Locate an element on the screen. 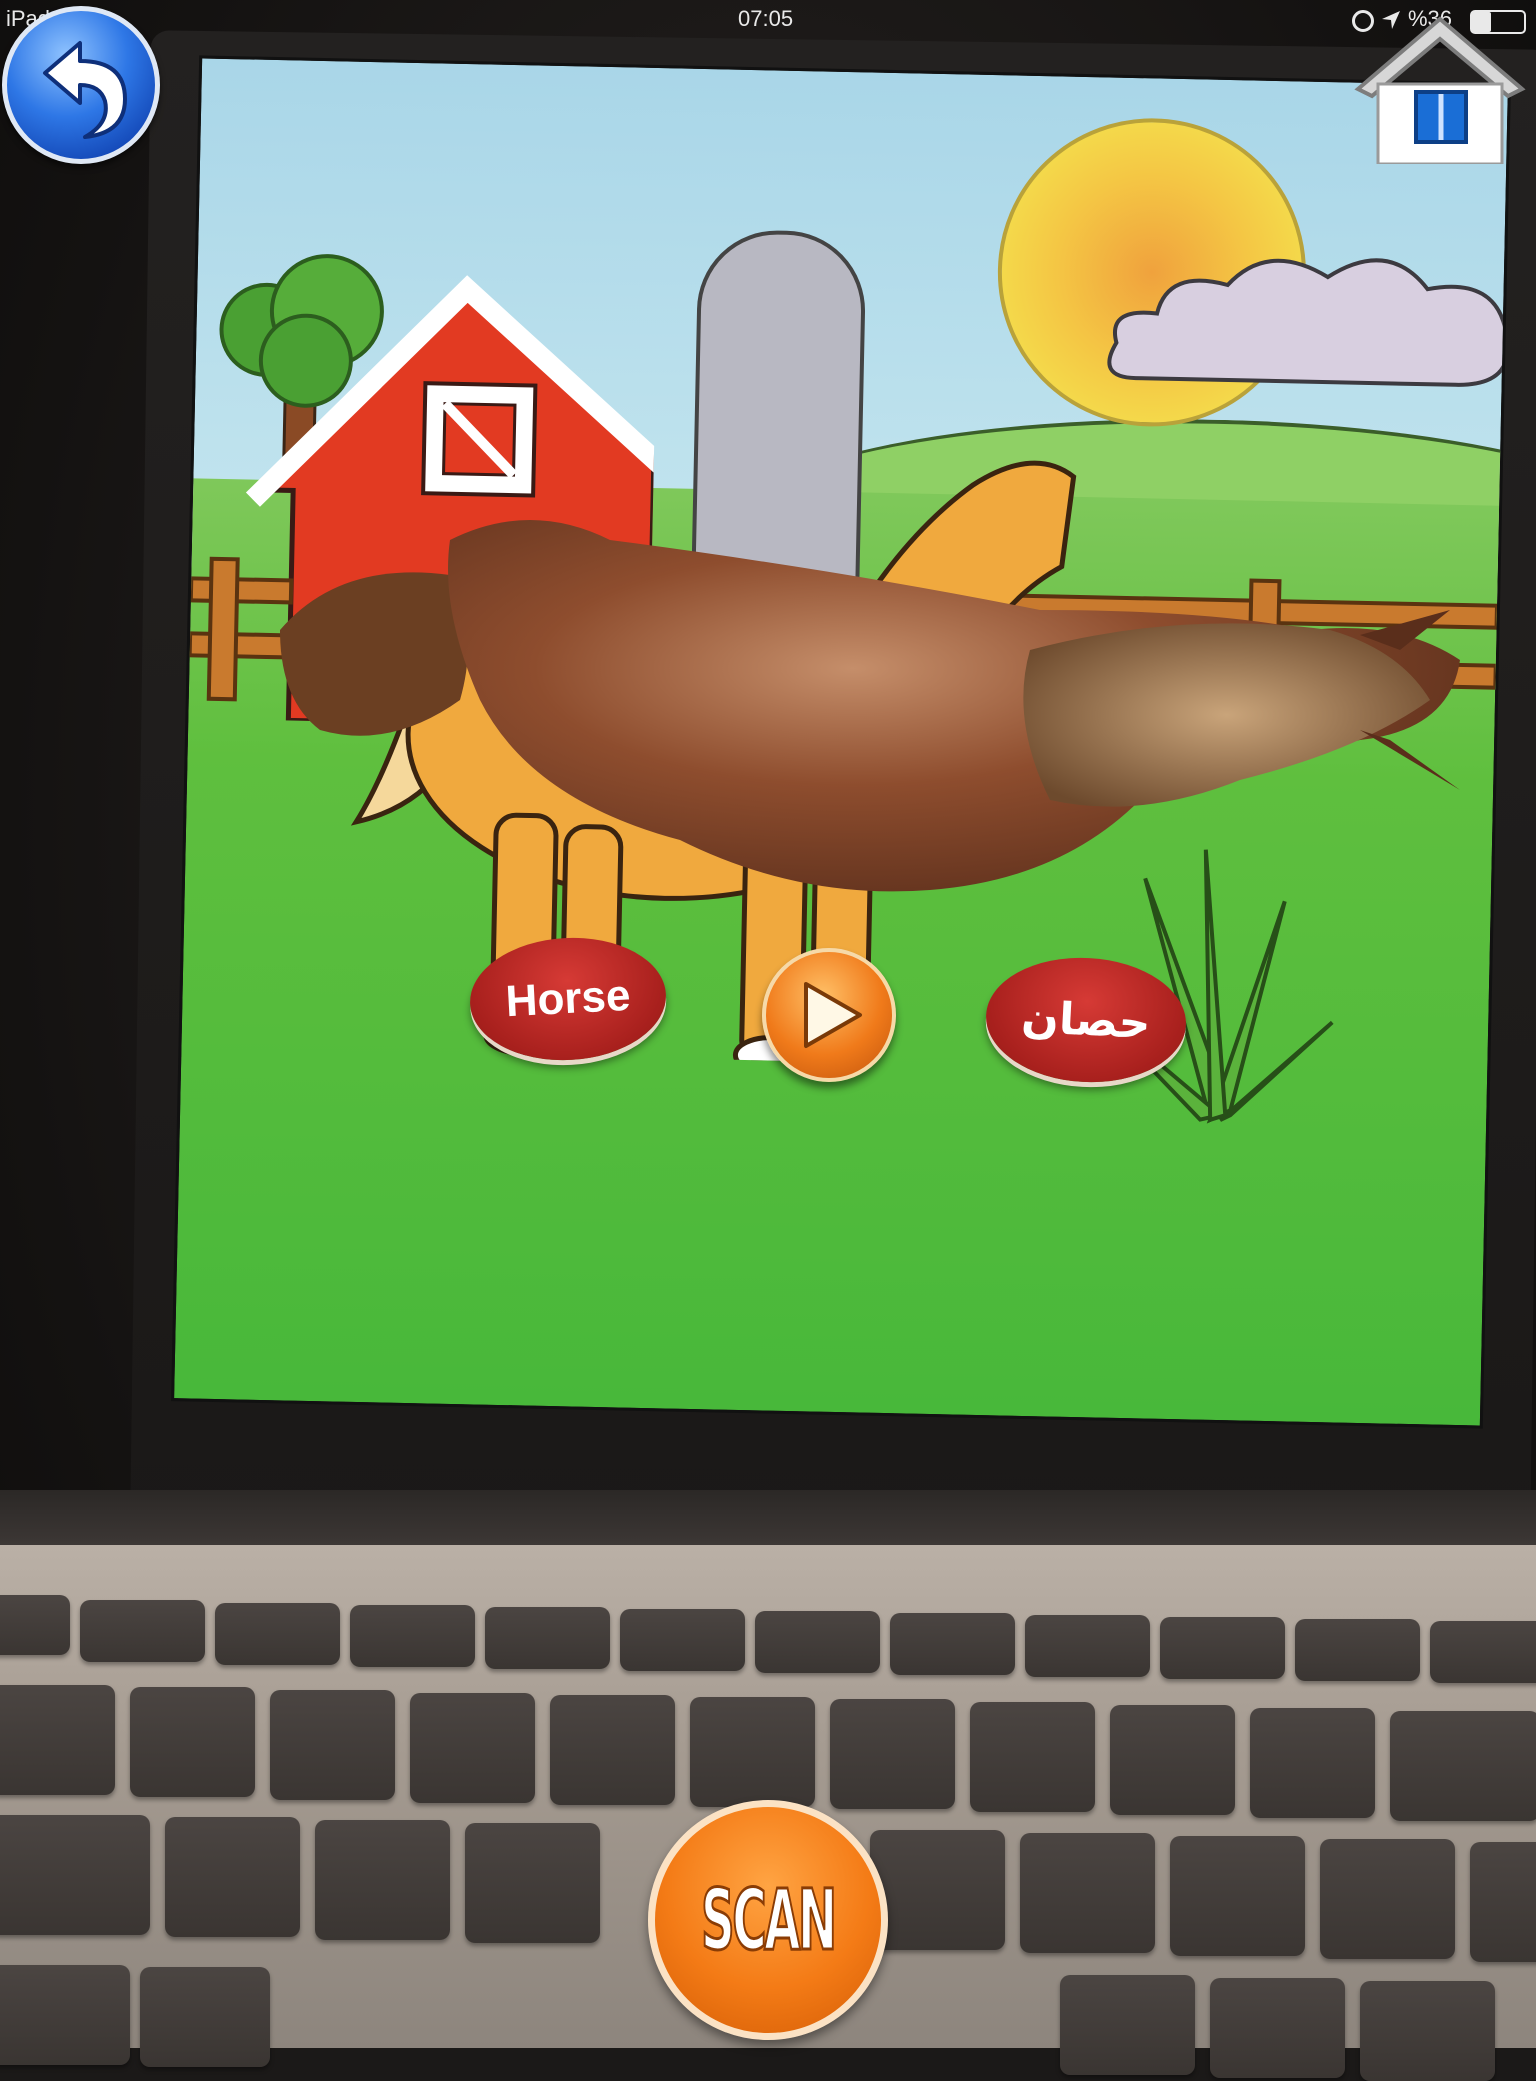 The image size is (1536, 2081). play-sound-button is located at coordinates (829, 1015).